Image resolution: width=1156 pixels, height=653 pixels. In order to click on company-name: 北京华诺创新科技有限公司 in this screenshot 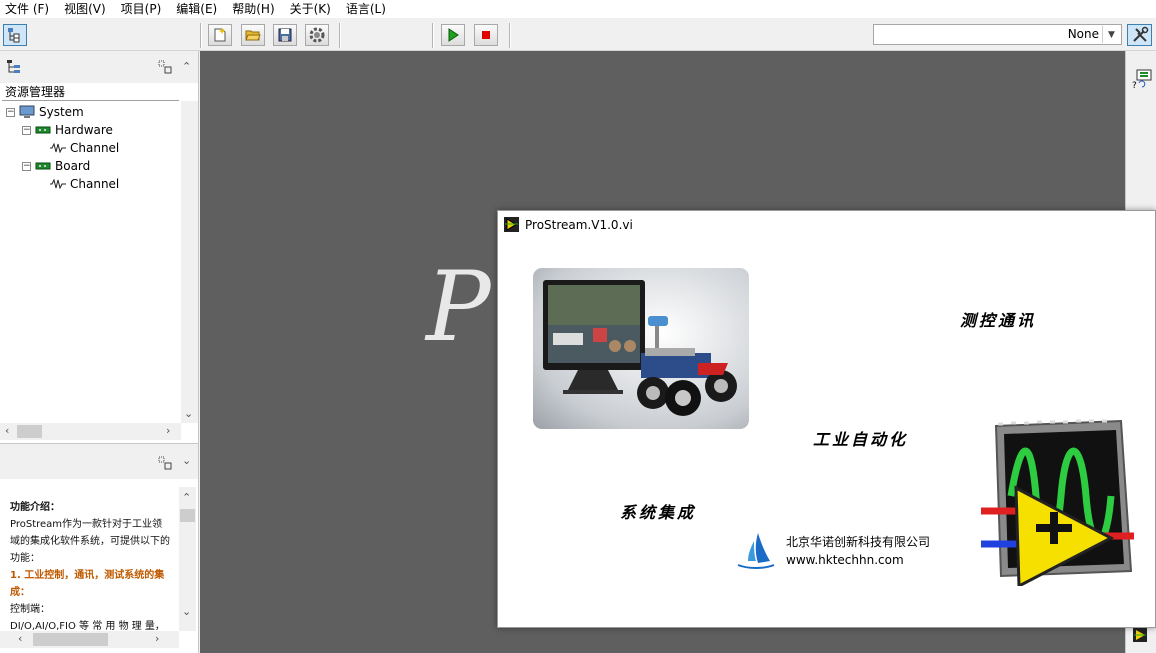, I will do `click(858, 542)`.